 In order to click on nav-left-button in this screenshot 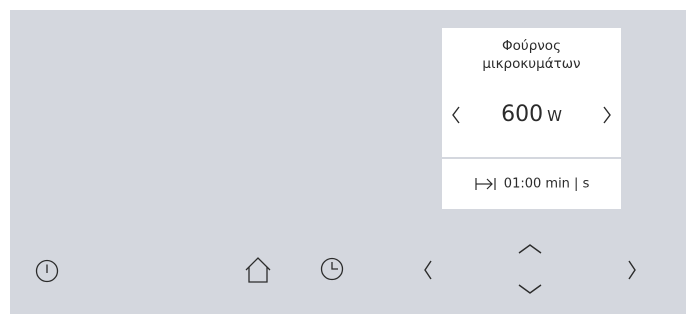, I will do `click(428, 270)`.